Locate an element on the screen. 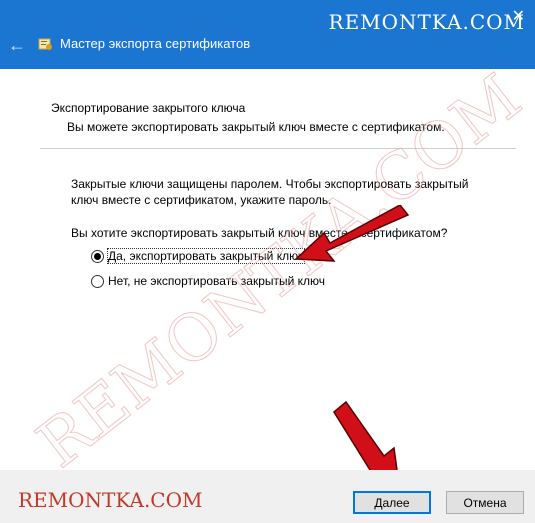 The image size is (535, 523). close-icon: ✕ is located at coordinates (518, 16).